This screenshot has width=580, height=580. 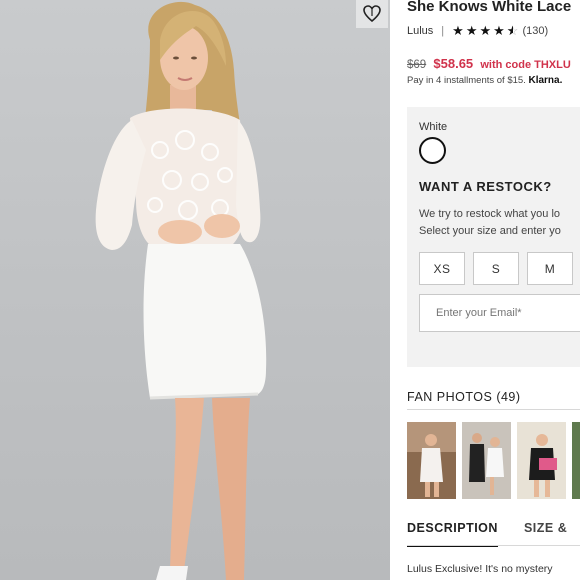 What do you see at coordinates (525, 65) in the screenshot?
I see `promo-code-text: with code THXLU` at bounding box center [525, 65].